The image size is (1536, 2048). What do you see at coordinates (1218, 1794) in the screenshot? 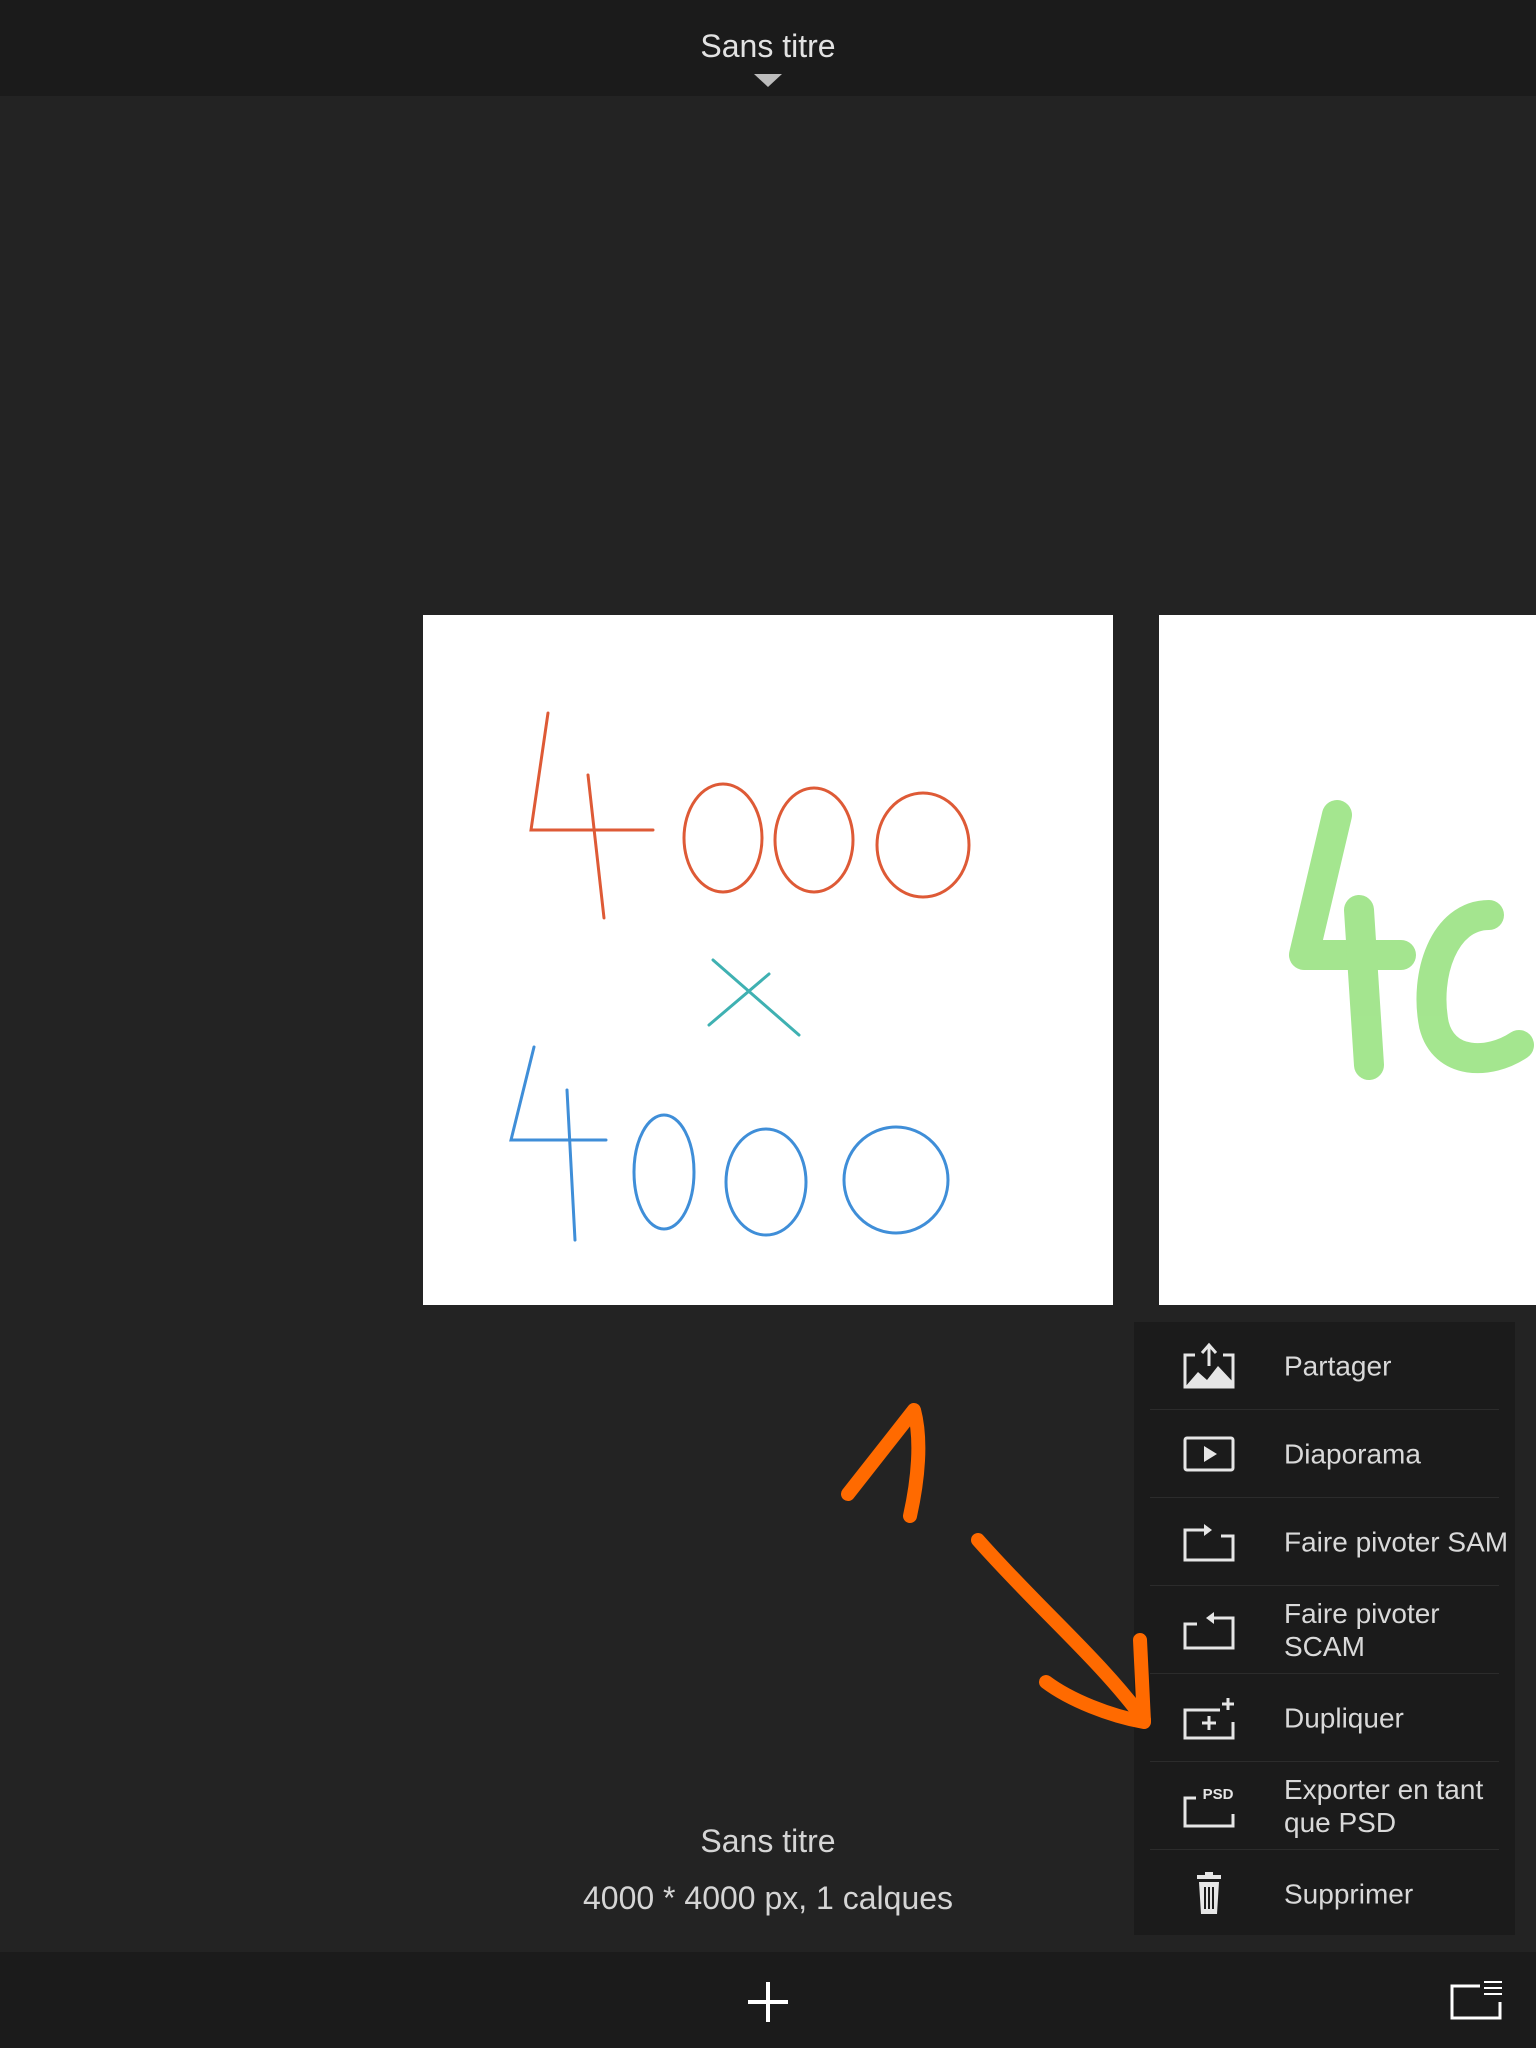
I see `psd-badge: PSD` at bounding box center [1218, 1794].